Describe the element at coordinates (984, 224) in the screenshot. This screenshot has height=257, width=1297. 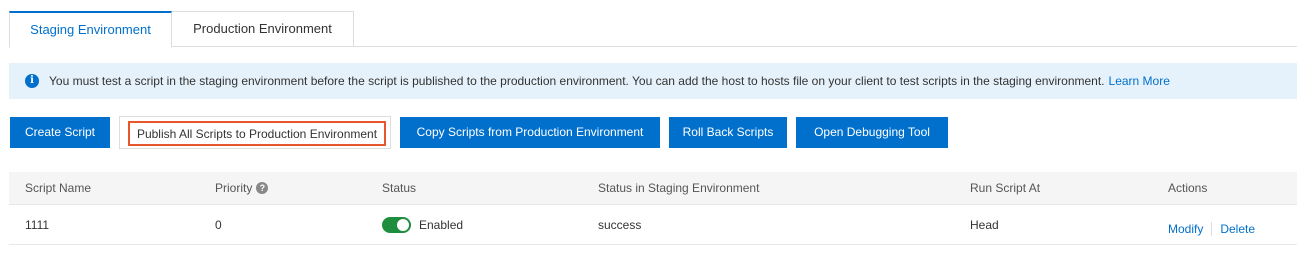
I see `cell-run-script-at: Head` at that location.